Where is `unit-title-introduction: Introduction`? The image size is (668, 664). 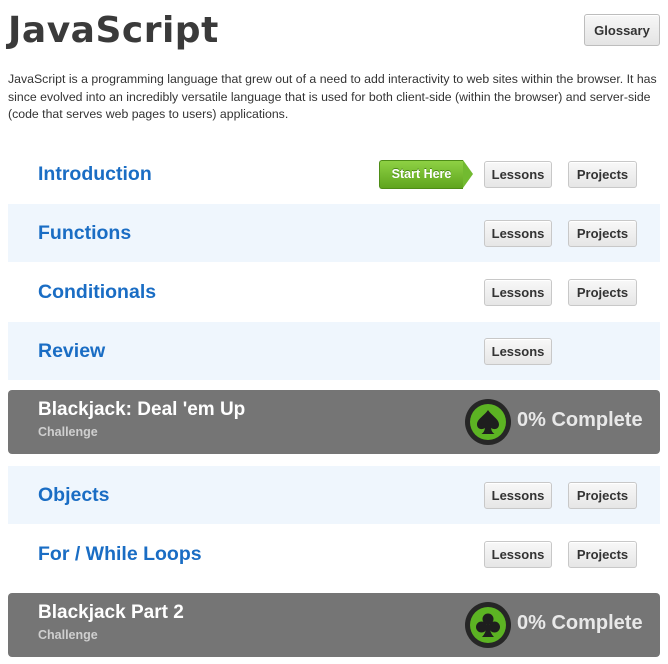
unit-title-introduction: Introduction is located at coordinates (95, 174).